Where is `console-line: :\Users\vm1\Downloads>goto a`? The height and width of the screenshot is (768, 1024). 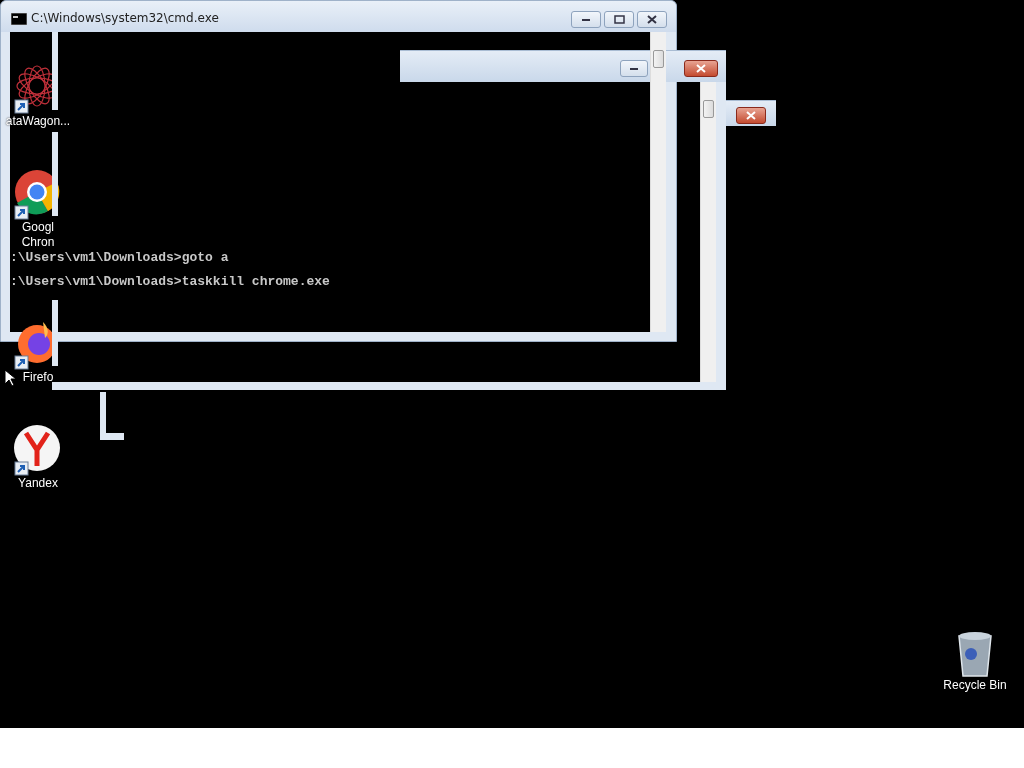
console-line: :\Users\vm1\Downloads>goto a is located at coordinates (120, 258).